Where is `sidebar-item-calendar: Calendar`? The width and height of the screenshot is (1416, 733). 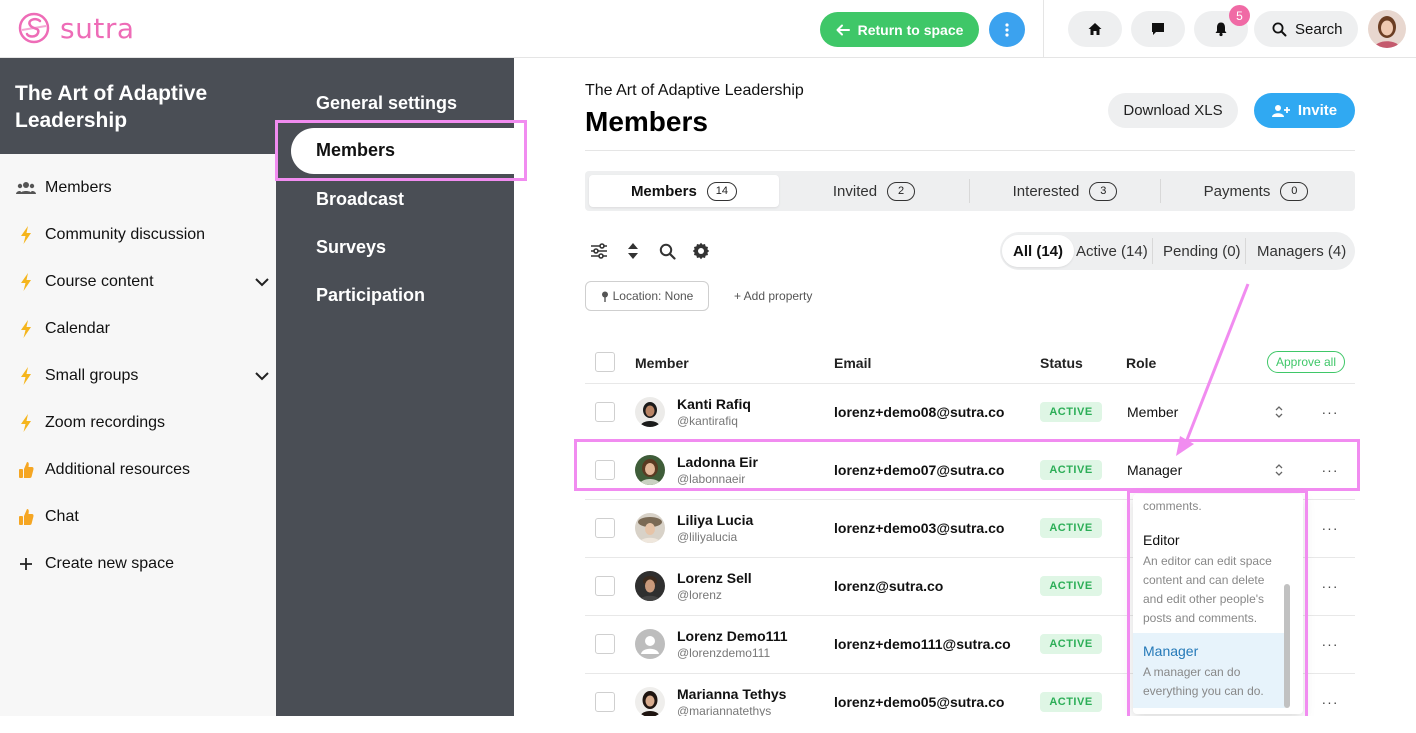
sidebar-item-calendar: Calendar is located at coordinates (138, 329).